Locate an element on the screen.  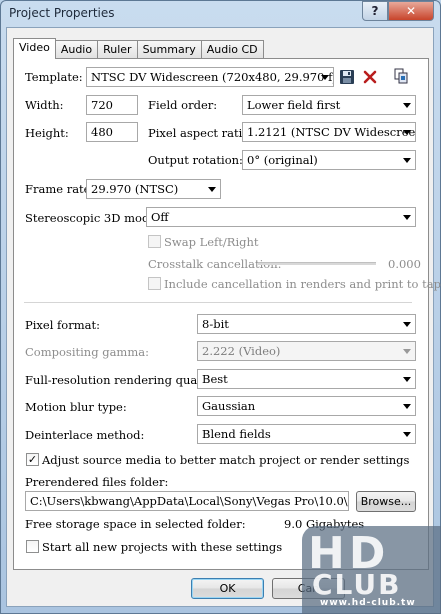
output-rotation-label: Output rotation: is located at coordinates (195, 160).